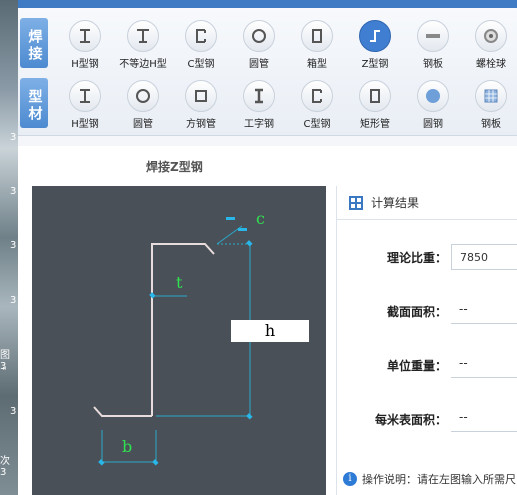 The image size is (517, 495). What do you see at coordinates (433, 46) in the screenshot?
I see `tool-plate: 钢板` at bounding box center [433, 46].